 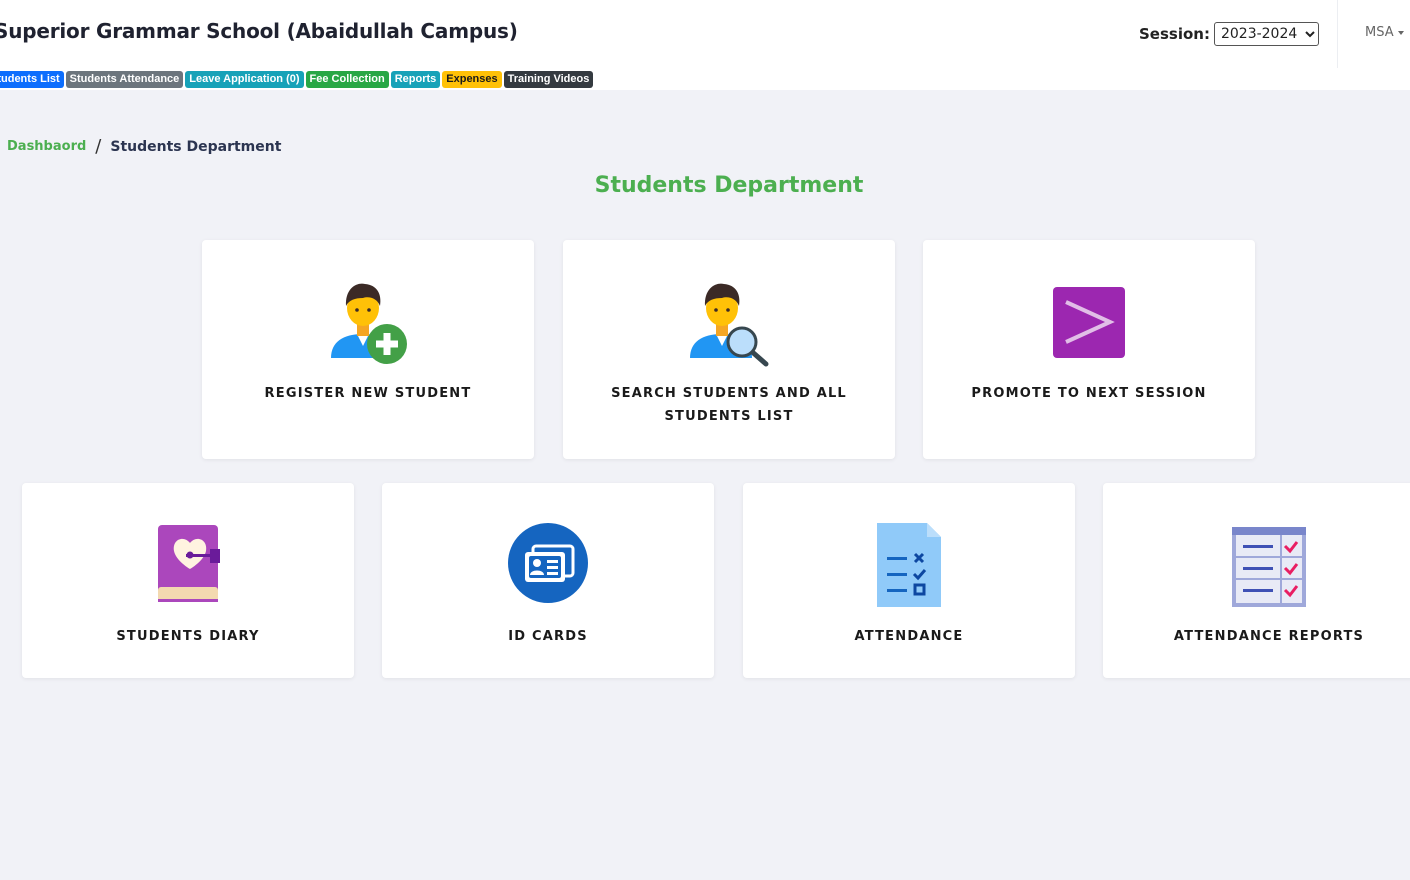 What do you see at coordinates (415, 79) in the screenshot?
I see `nav-reports: Reports` at bounding box center [415, 79].